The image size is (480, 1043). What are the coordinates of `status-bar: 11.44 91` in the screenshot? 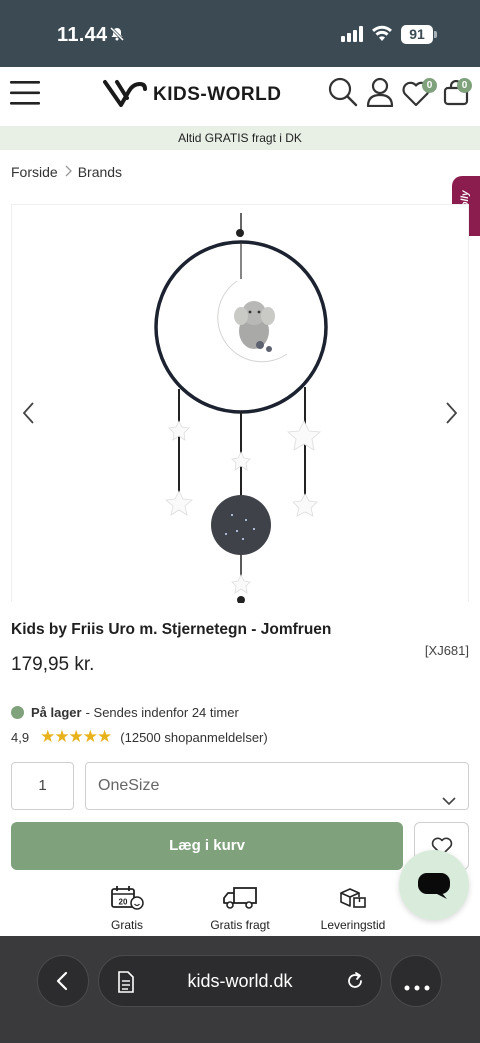 It's located at (240, 33).